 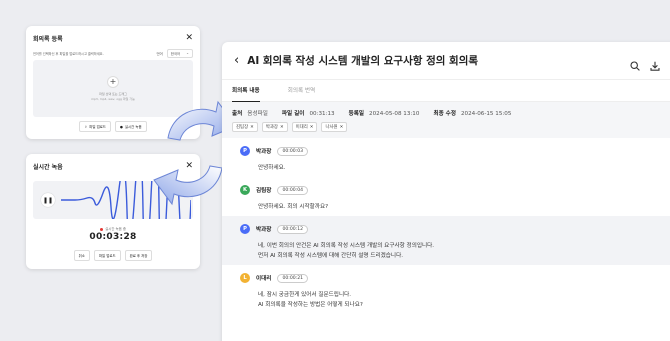 What do you see at coordinates (48, 39) in the screenshot?
I see `upload-dialog-title: 회의록 등록` at bounding box center [48, 39].